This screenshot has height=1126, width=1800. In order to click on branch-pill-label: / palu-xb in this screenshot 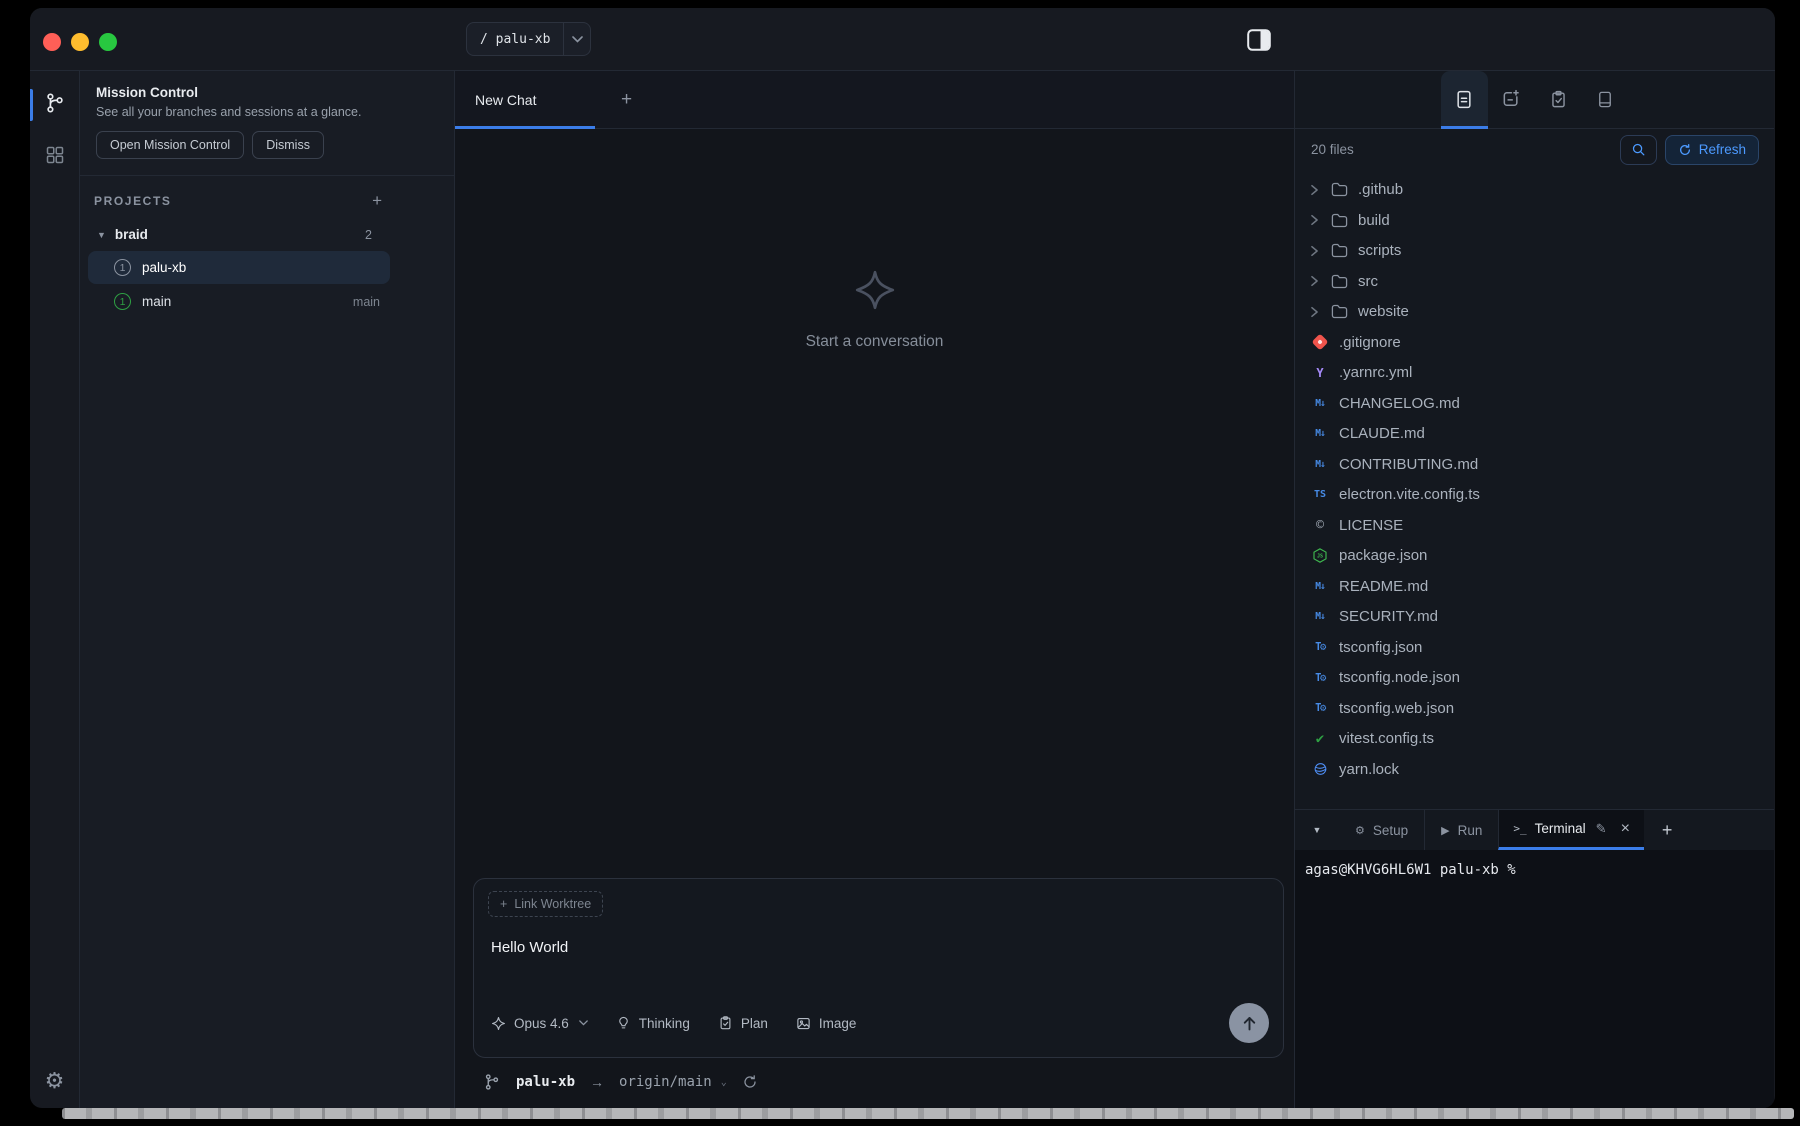, I will do `click(515, 39)`.